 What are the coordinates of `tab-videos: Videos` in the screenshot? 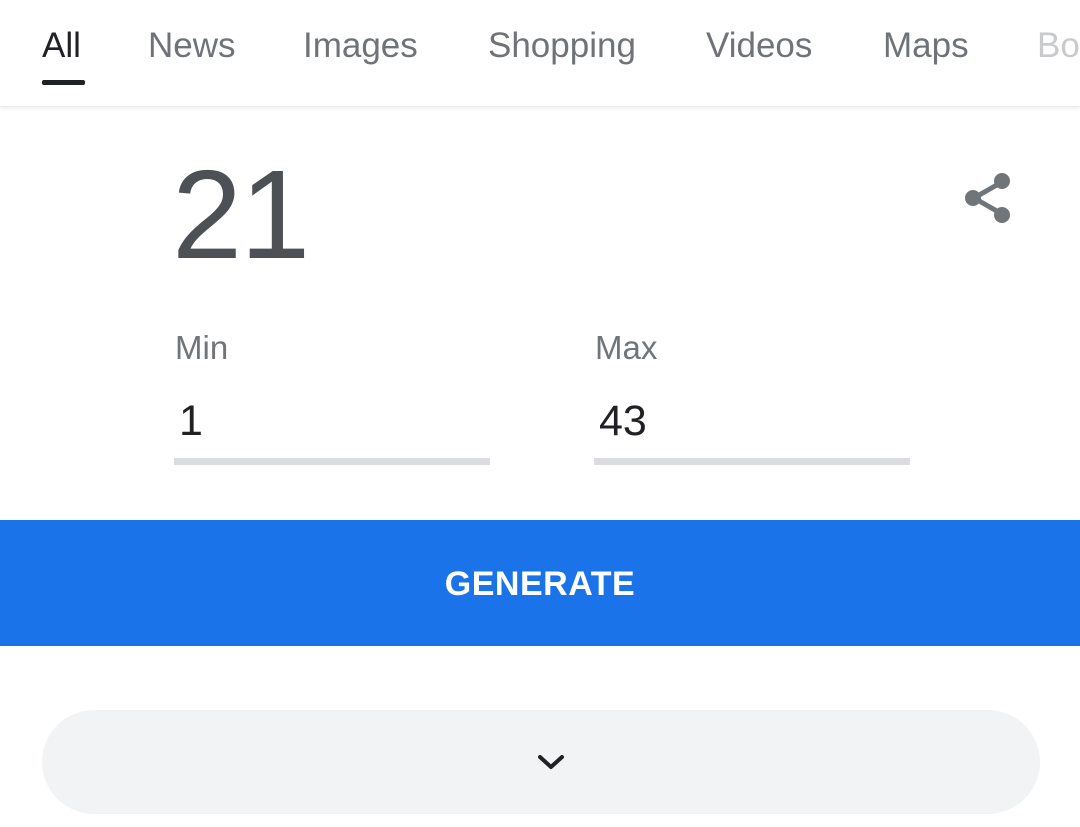 It's located at (759, 46).